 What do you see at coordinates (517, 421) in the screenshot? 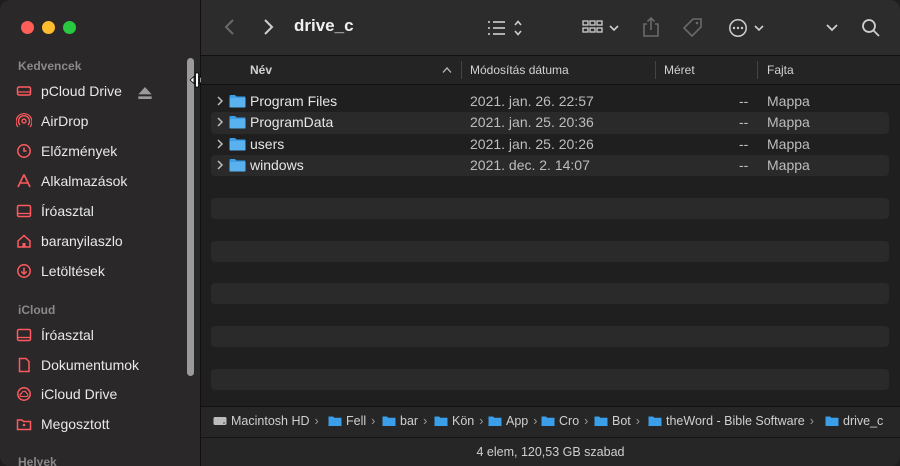
I see `path-label: App` at bounding box center [517, 421].